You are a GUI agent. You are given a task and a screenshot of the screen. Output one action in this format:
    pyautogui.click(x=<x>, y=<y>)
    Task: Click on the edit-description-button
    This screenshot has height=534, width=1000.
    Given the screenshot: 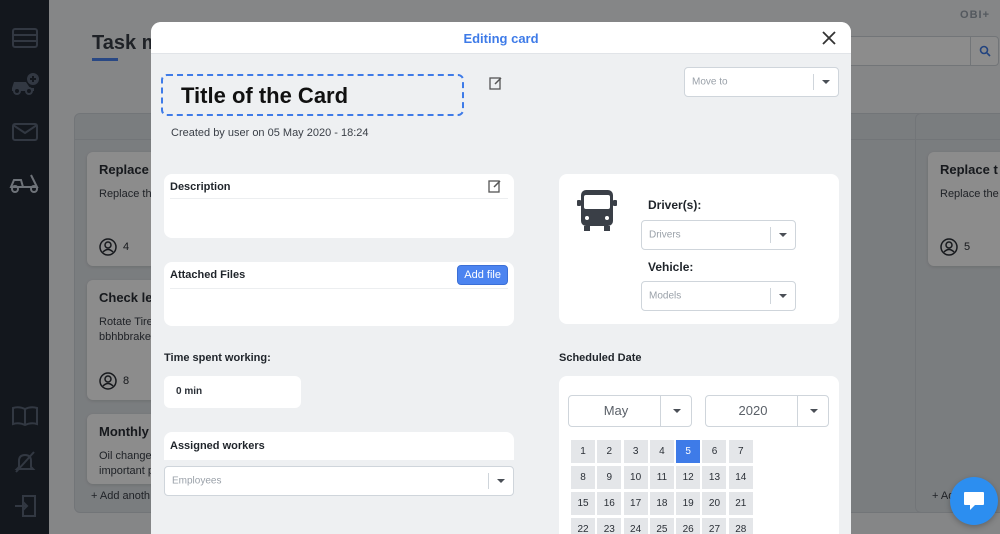 What is the action you would take?
    pyautogui.click(x=495, y=188)
    